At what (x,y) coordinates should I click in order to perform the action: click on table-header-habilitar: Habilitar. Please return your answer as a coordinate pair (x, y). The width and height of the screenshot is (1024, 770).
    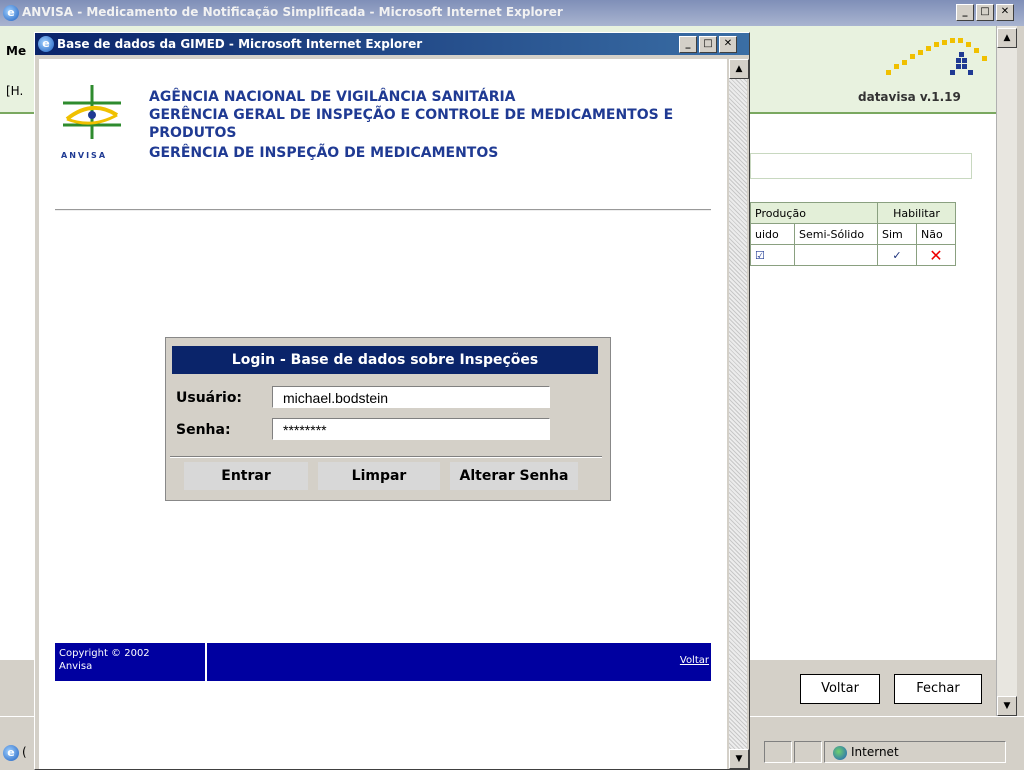
    Looking at the image, I should click on (916, 213).